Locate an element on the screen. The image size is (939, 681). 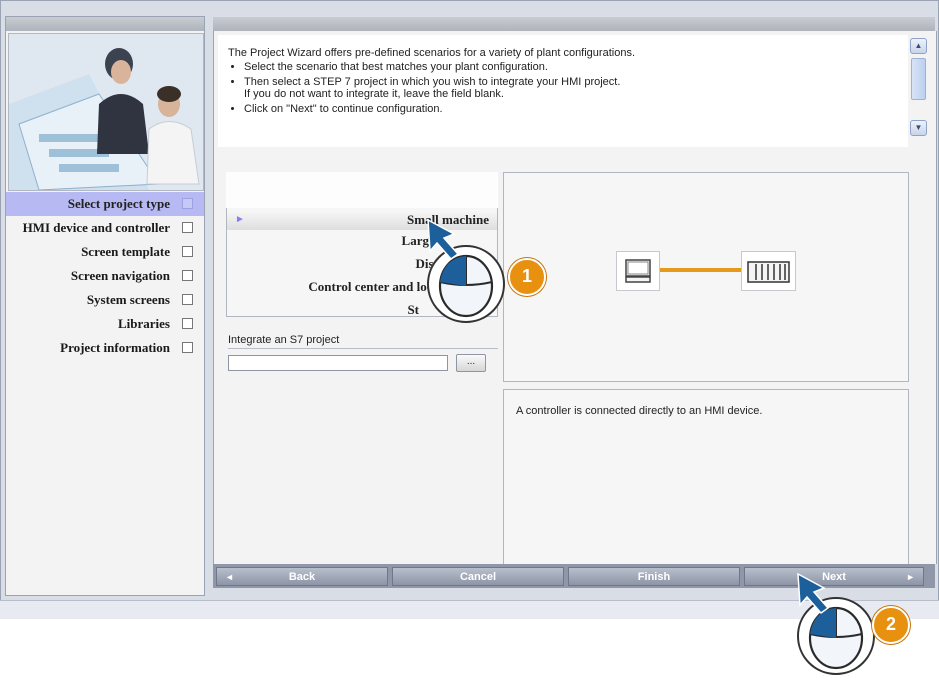
step-label: System screens is located at coordinates (128, 299).